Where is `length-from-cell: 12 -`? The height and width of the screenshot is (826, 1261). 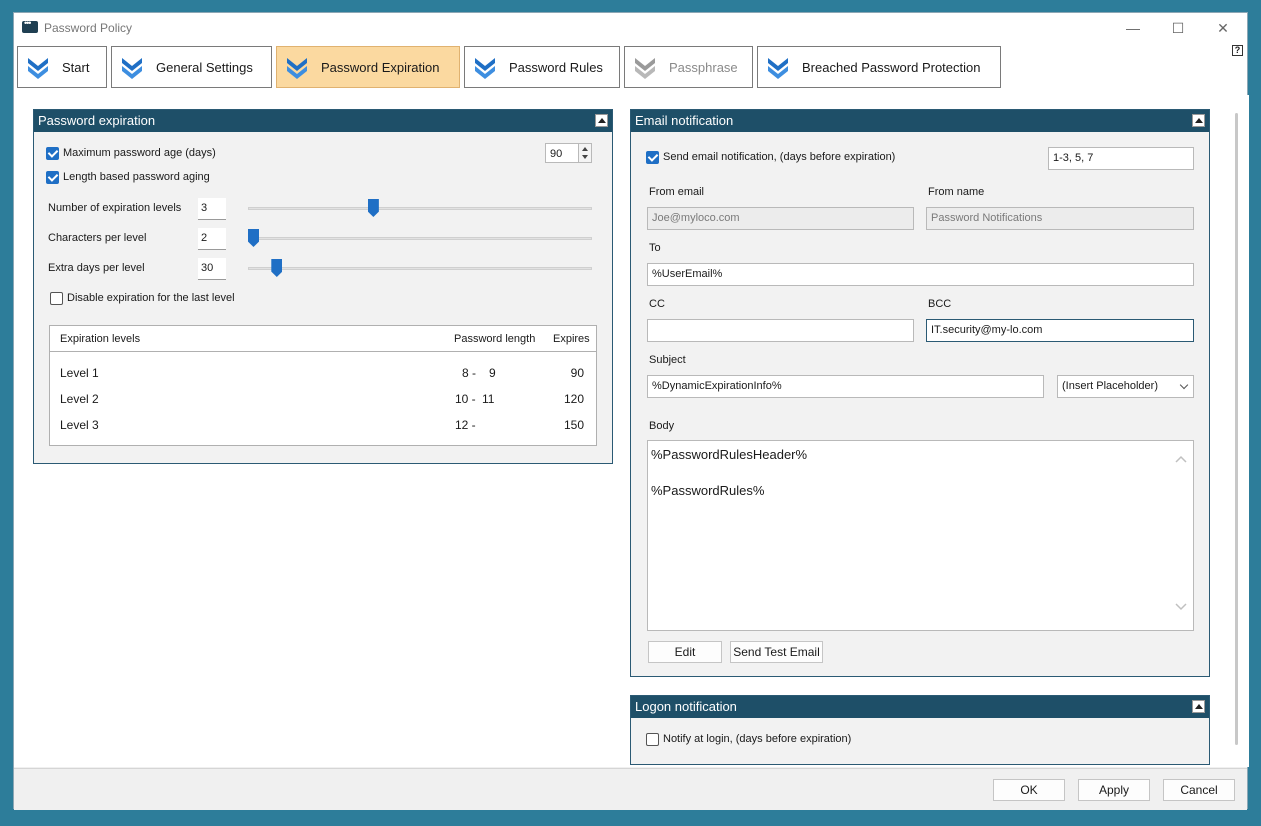
length-from-cell: 12 - is located at coordinates (465, 425).